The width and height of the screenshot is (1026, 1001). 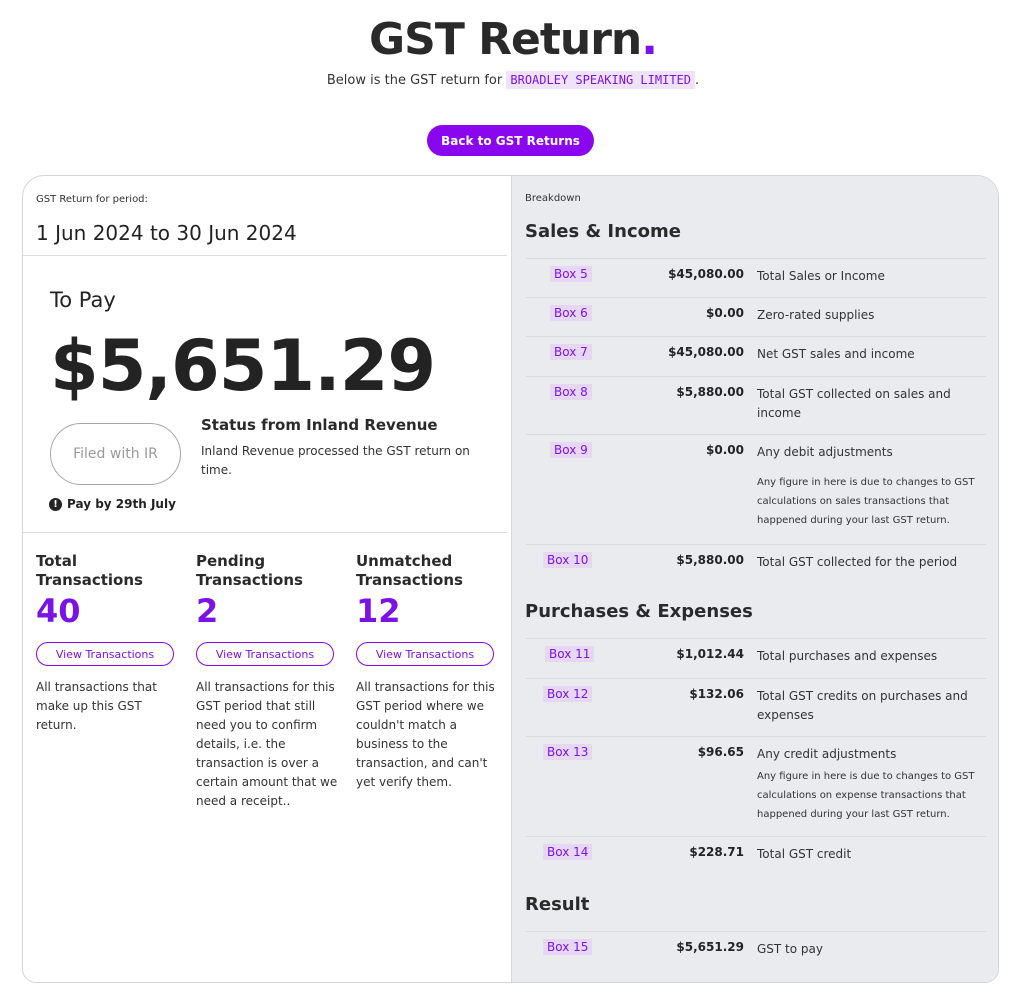 I want to click on box-label: Box 13, so click(x=568, y=752).